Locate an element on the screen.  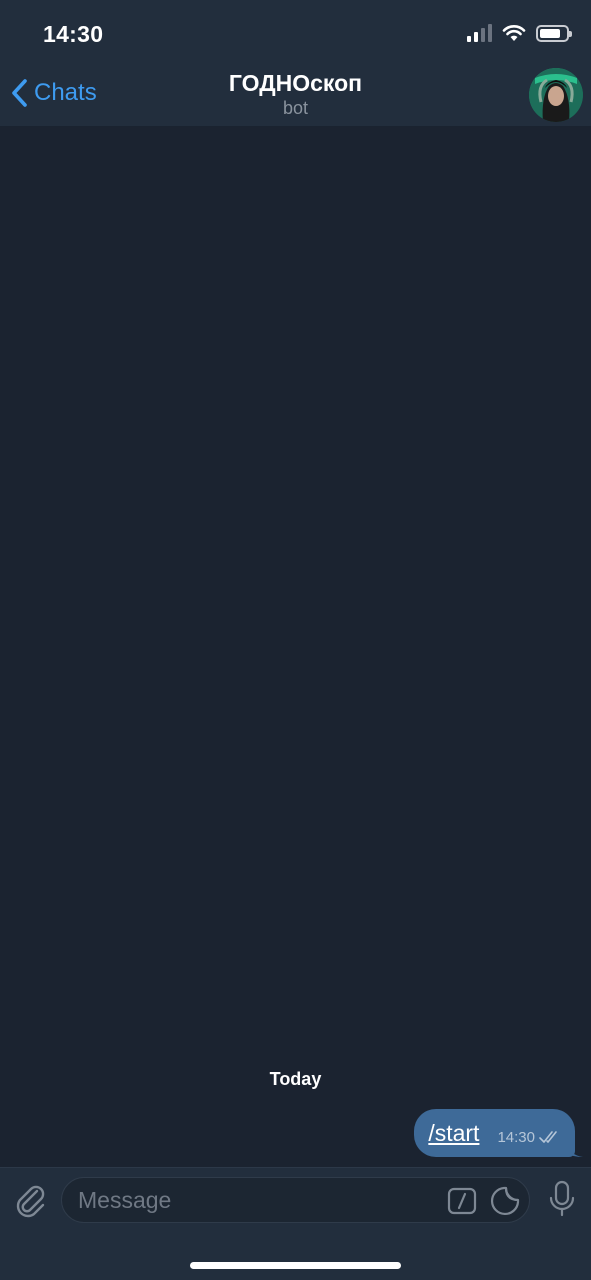
bot-command-button is located at coordinates (462, 1203).